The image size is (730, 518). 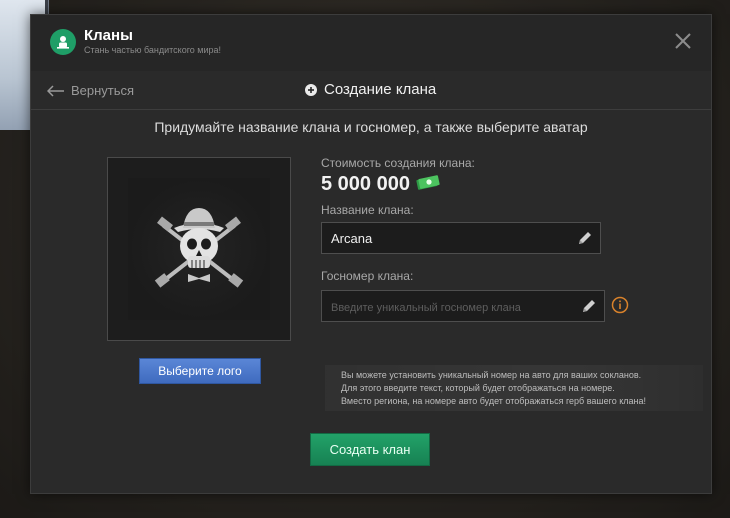 I want to click on cost-value-wrap: 5 000 000, so click(x=380, y=184).